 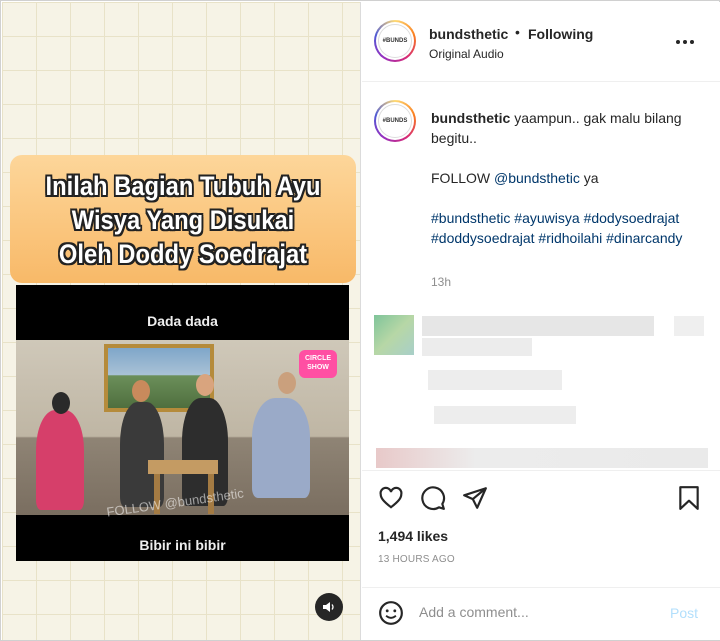 I want to click on person-3-head, so click(x=205, y=385).